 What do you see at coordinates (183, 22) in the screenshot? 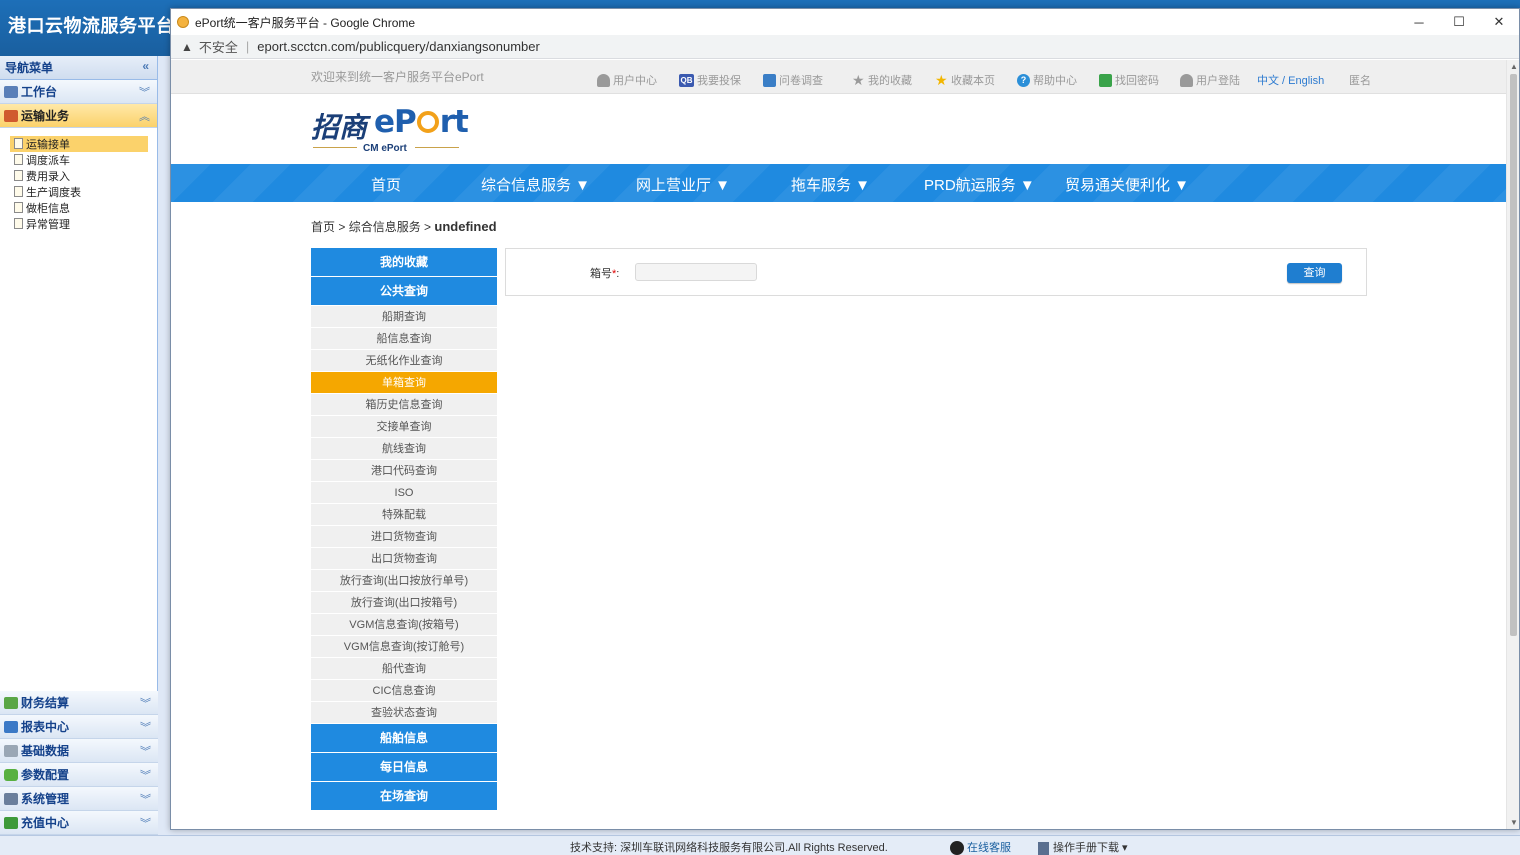
I see `favicon-icon` at bounding box center [183, 22].